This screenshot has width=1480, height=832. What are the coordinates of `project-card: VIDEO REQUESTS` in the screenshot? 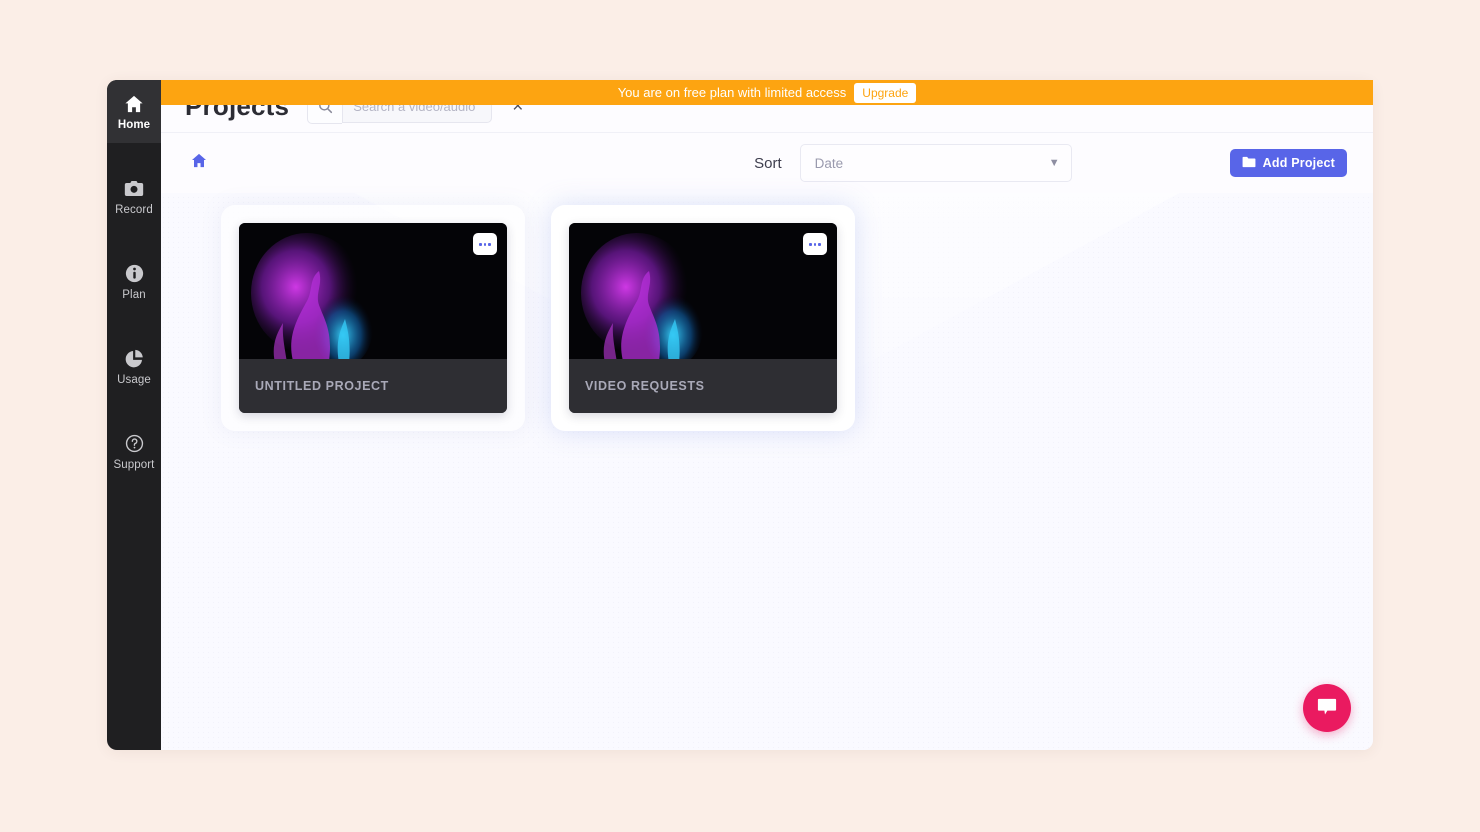 It's located at (703, 318).